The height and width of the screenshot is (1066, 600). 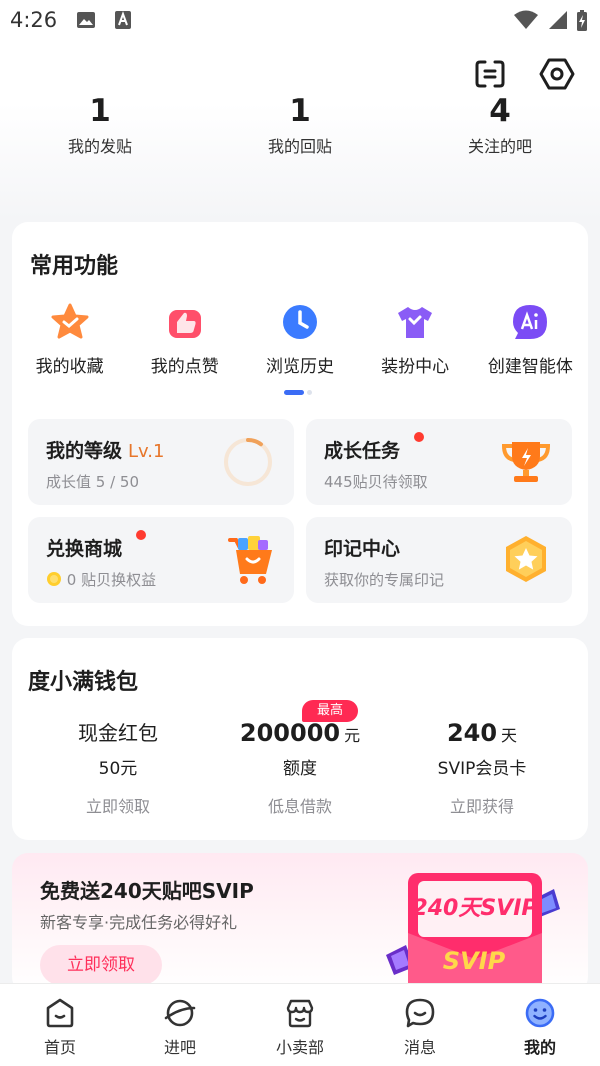 I want to click on claim-now-button: 立即领取, so click(x=101, y=965).